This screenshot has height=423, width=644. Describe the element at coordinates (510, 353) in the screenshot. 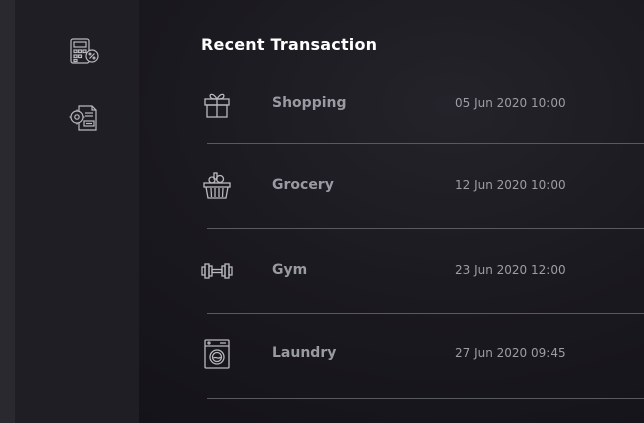

I see `transaction-date: 27 Jun 2020 09:45` at that location.